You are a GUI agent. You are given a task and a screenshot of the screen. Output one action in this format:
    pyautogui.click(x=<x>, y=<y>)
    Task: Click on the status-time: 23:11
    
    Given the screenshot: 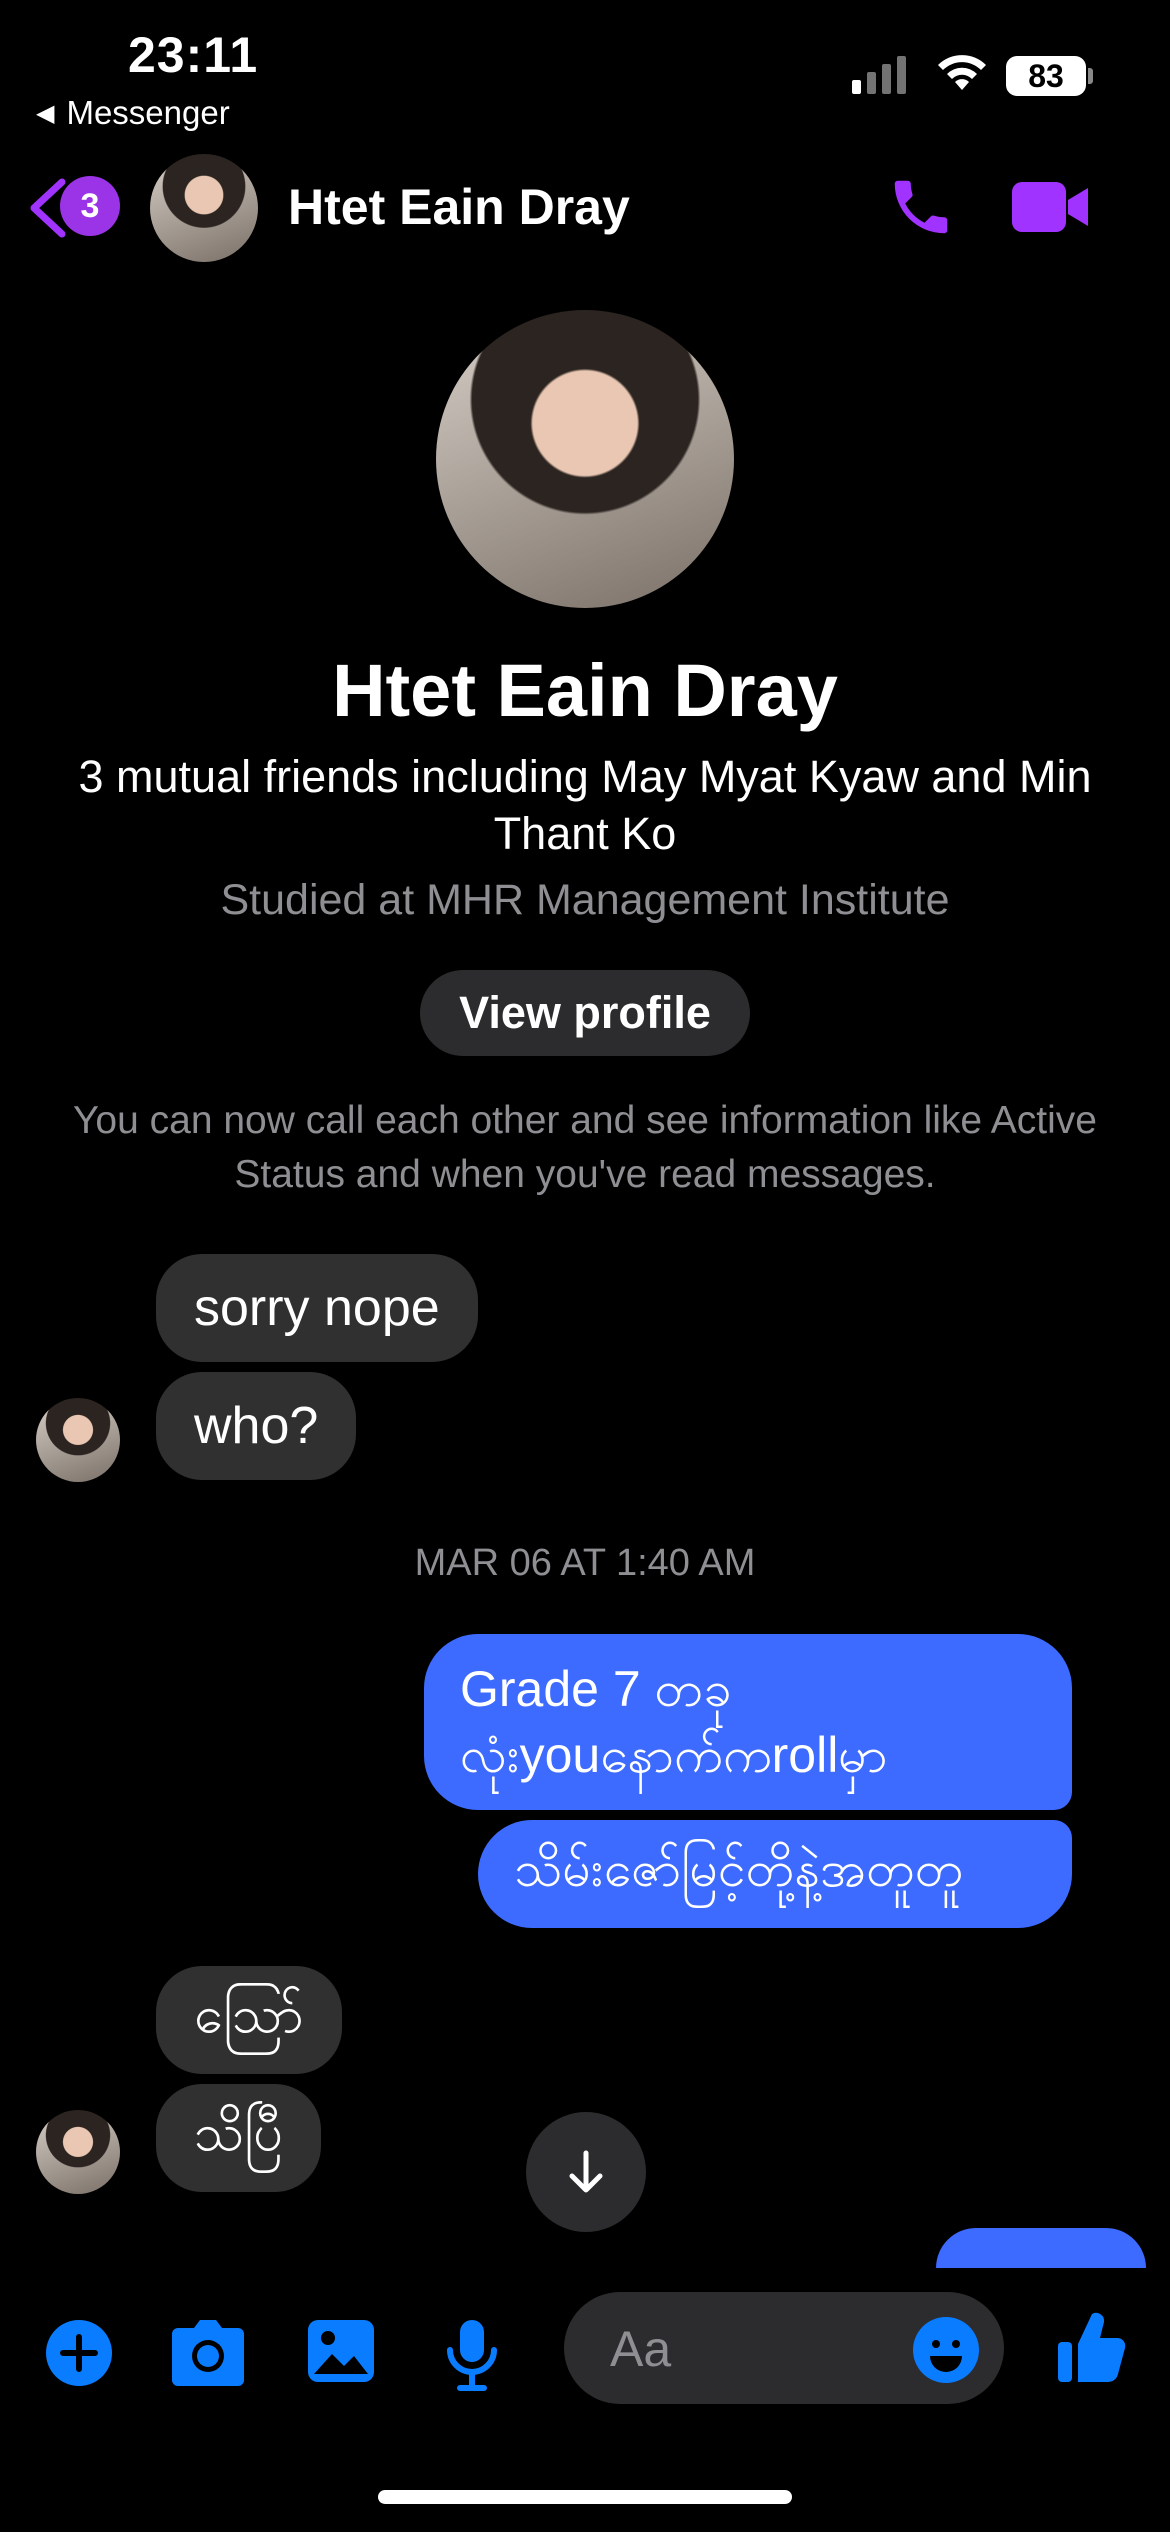 What is the action you would take?
    pyautogui.click(x=193, y=55)
    